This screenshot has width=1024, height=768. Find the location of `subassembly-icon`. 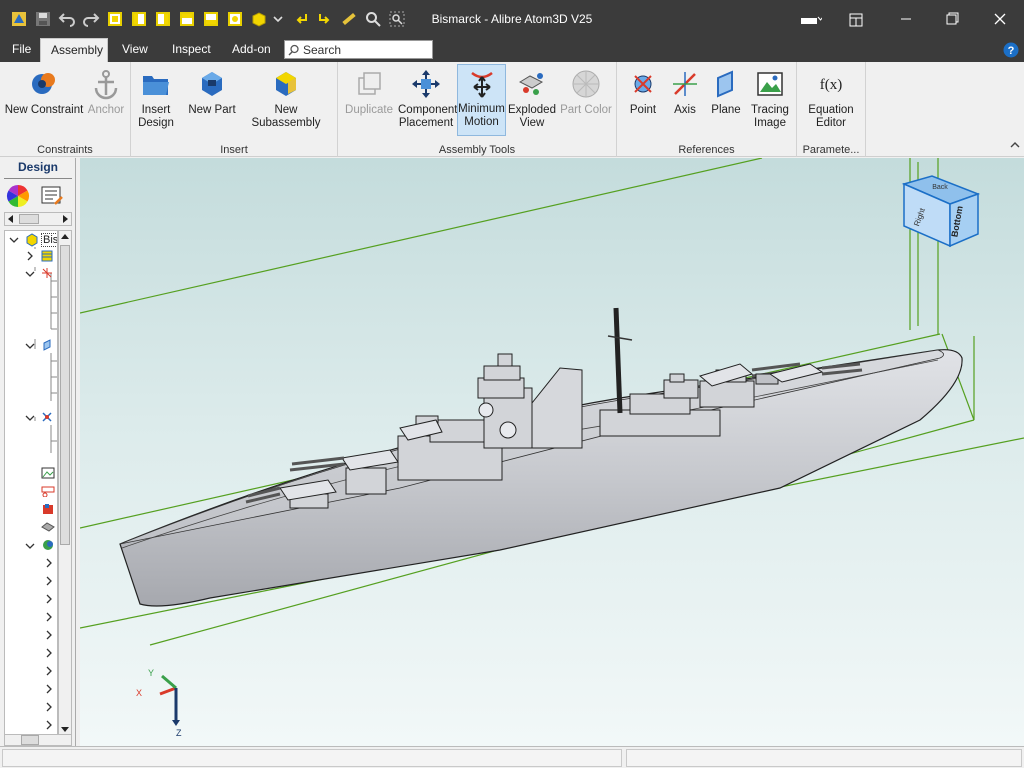

subassembly-icon is located at coordinates (48, 527).